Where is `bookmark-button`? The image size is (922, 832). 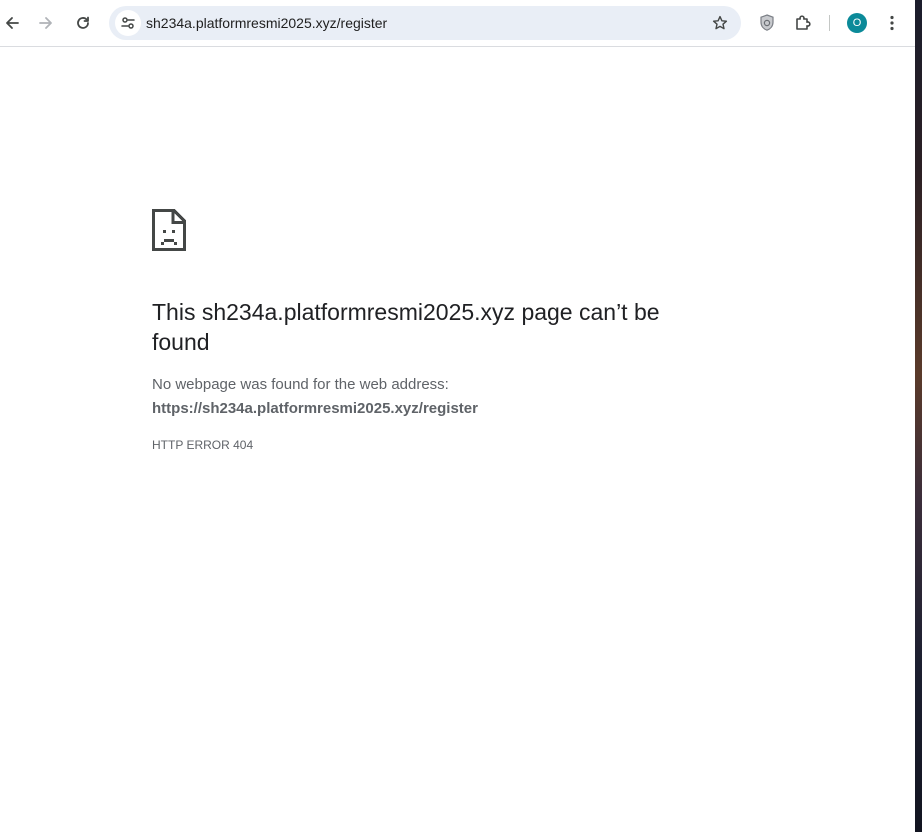 bookmark-button is located at coordinates (720, 23).